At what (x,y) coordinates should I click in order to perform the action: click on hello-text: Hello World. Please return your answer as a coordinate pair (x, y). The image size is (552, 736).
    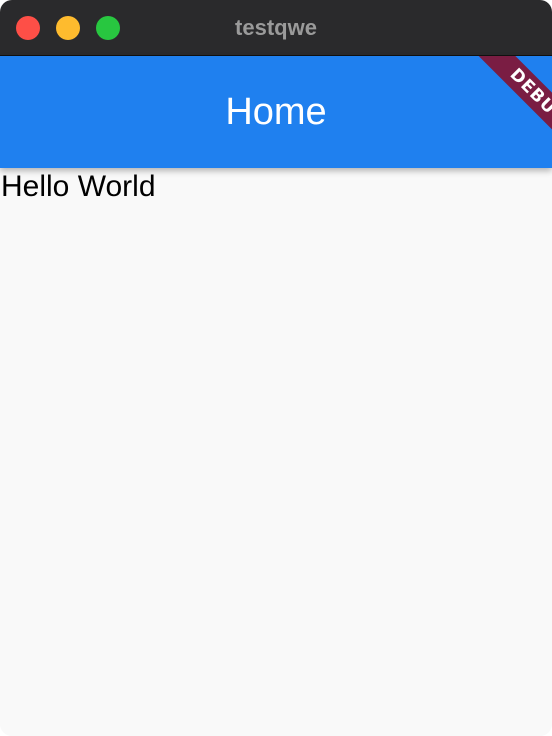
    Looking at the image, I should click on (78, 186).